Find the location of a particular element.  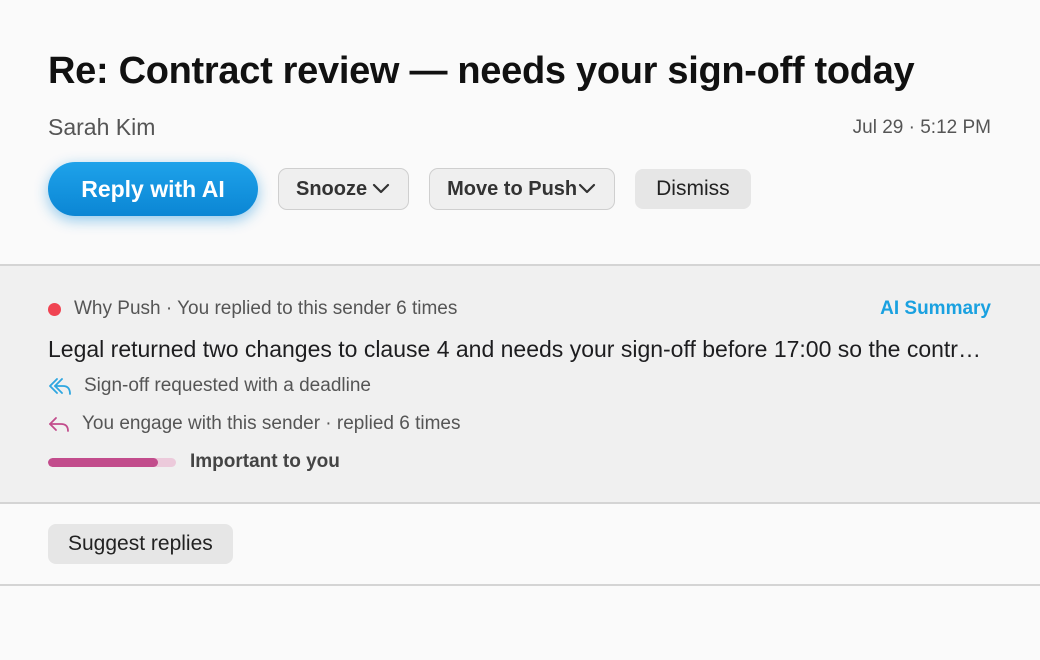

snooze-button: Snooze is located at coordinates (344, 189).